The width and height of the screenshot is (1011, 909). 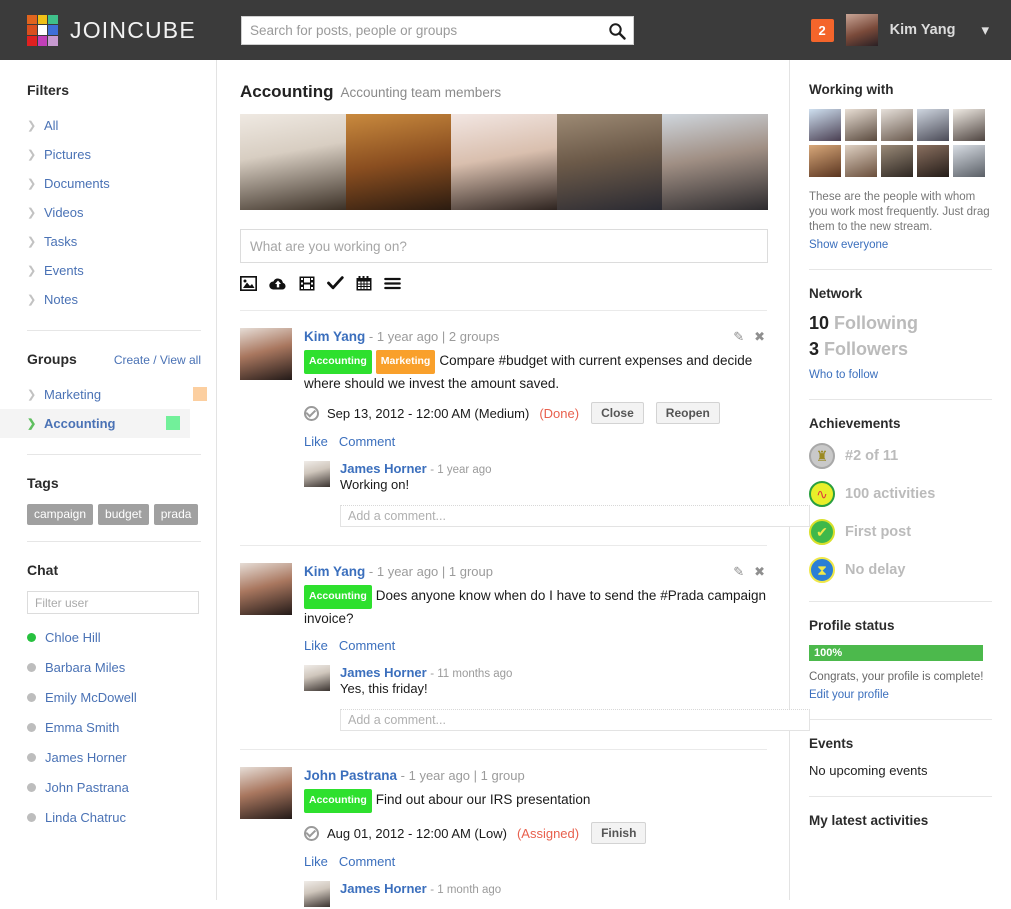 What do you see at coordinates (176, 514) in the screenshot?
I see `tag-prada: prada` at bounding box center [176, 514].